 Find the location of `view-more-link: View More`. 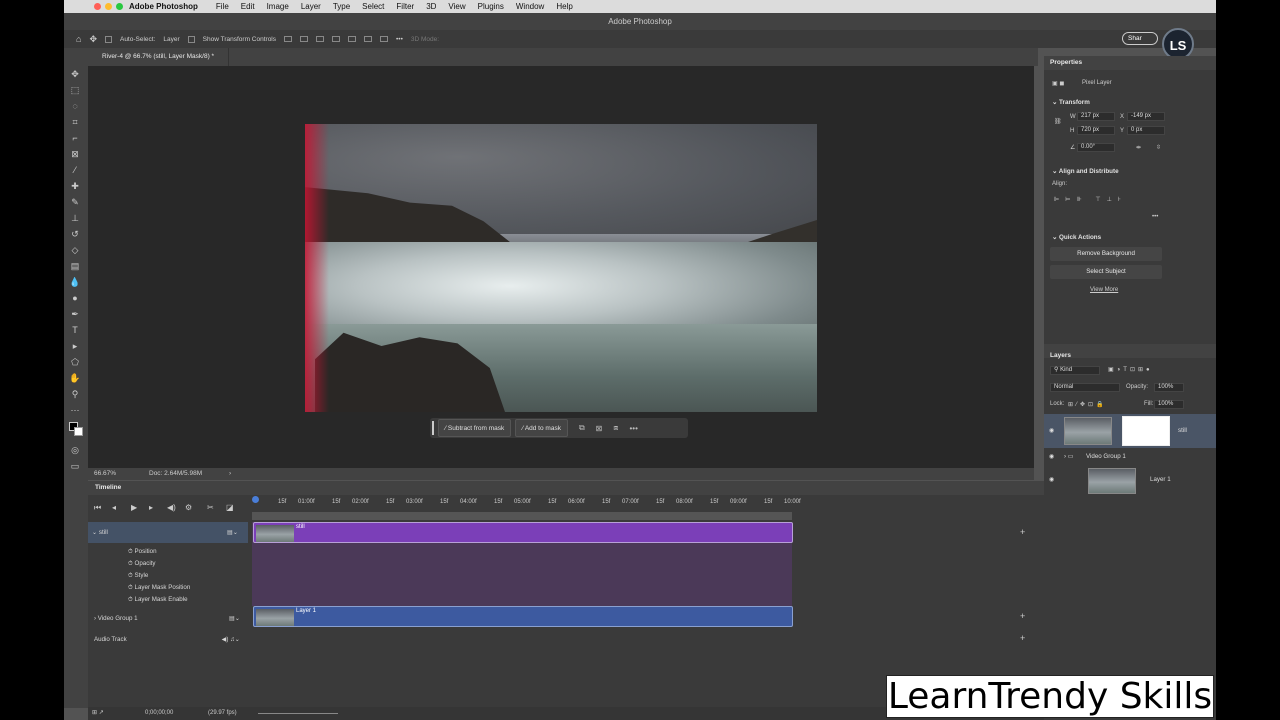

view-more-link: View More is located at coordinates (1104, 290).